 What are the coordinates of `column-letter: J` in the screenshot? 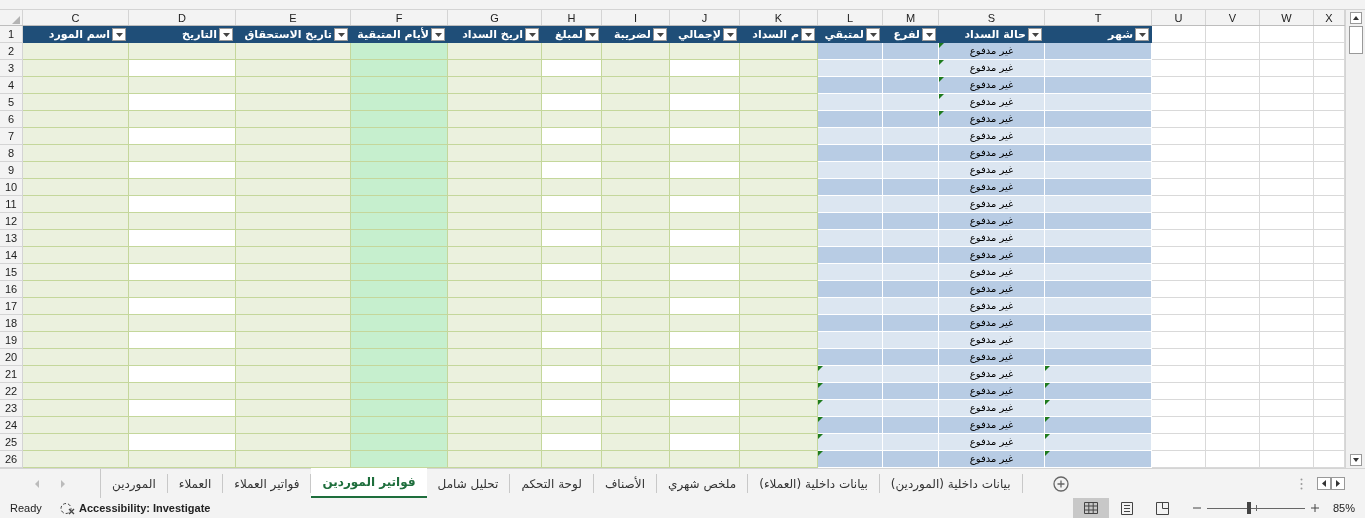 It's located at (705, 17).